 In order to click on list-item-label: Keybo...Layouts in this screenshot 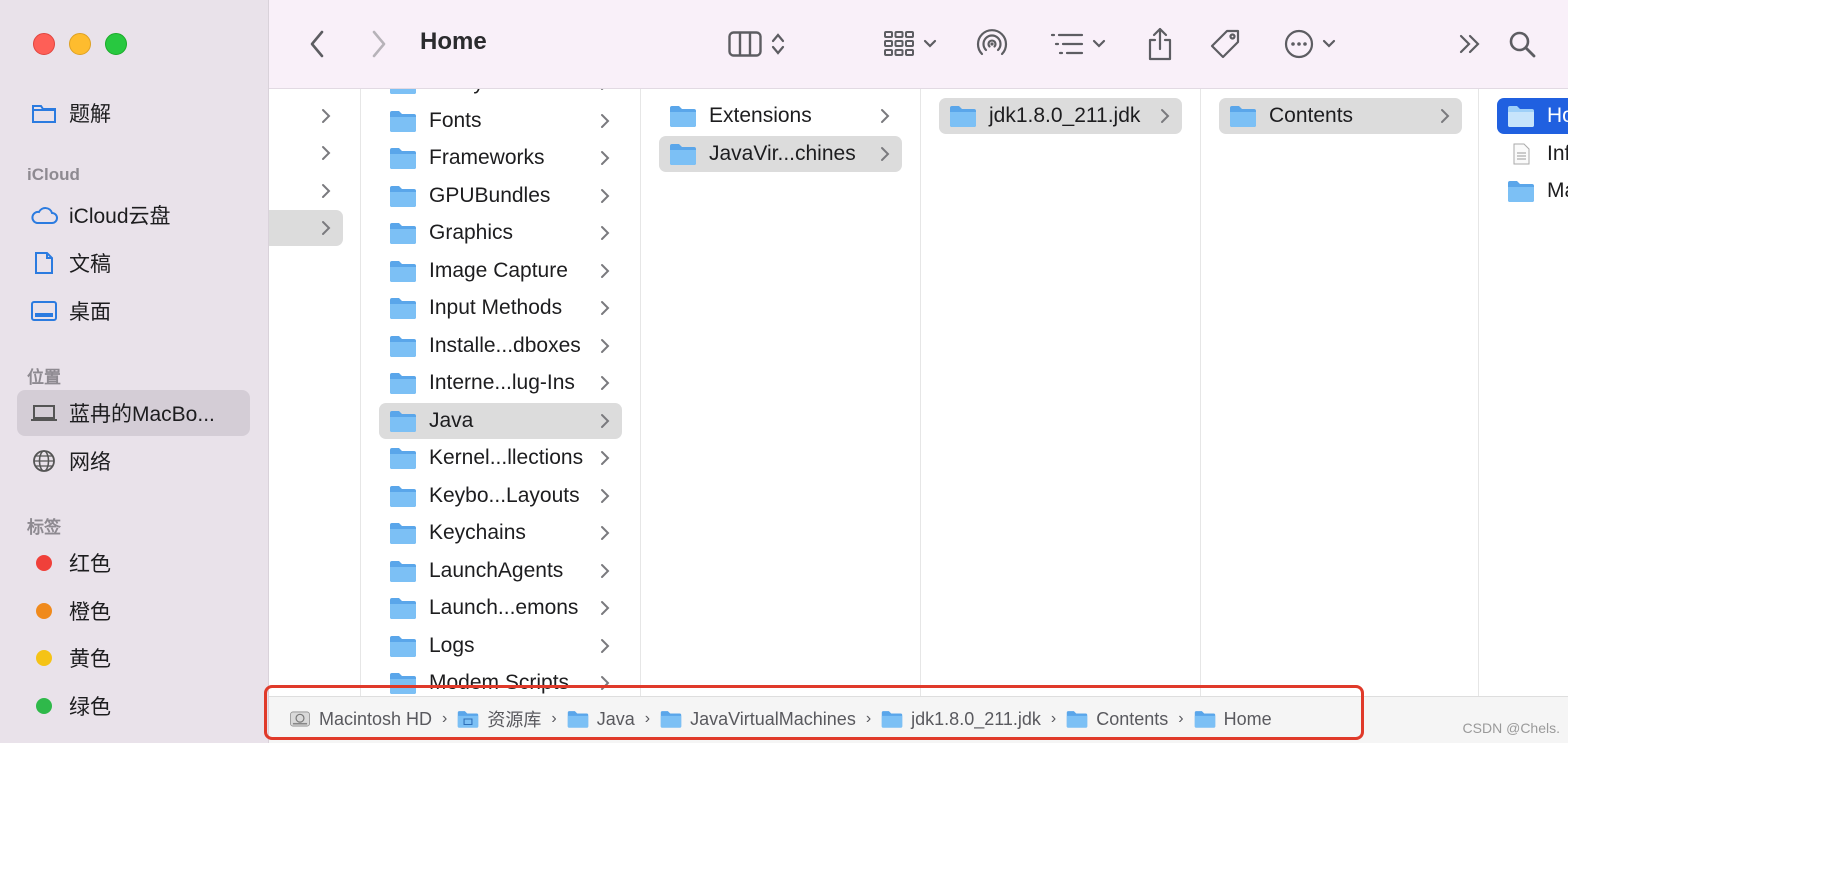, I will do `click(504, 495)`.